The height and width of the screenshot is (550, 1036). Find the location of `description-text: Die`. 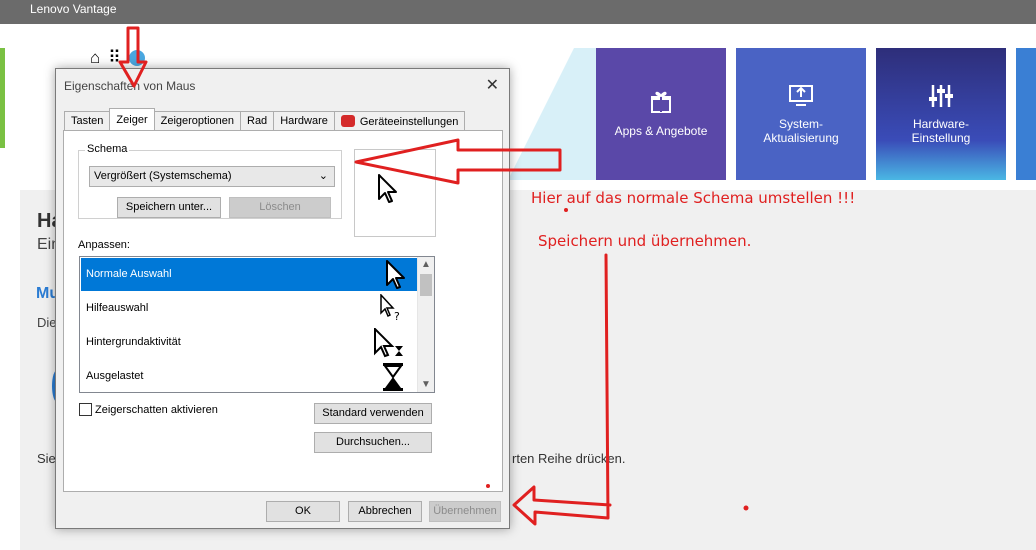

description-text: Die is located at coordinates (47, 322).